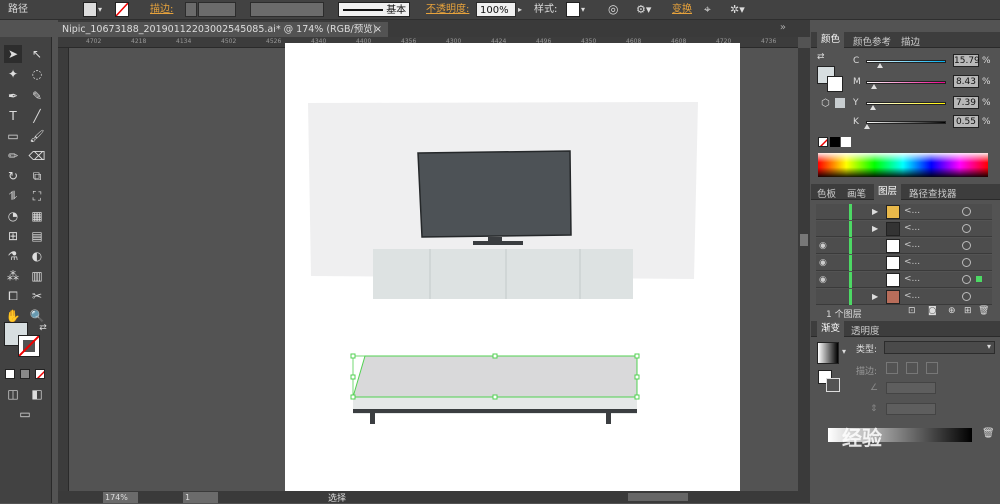 The image size is (1000, 504). I want to click on yellow-slider, so click(906, 106).